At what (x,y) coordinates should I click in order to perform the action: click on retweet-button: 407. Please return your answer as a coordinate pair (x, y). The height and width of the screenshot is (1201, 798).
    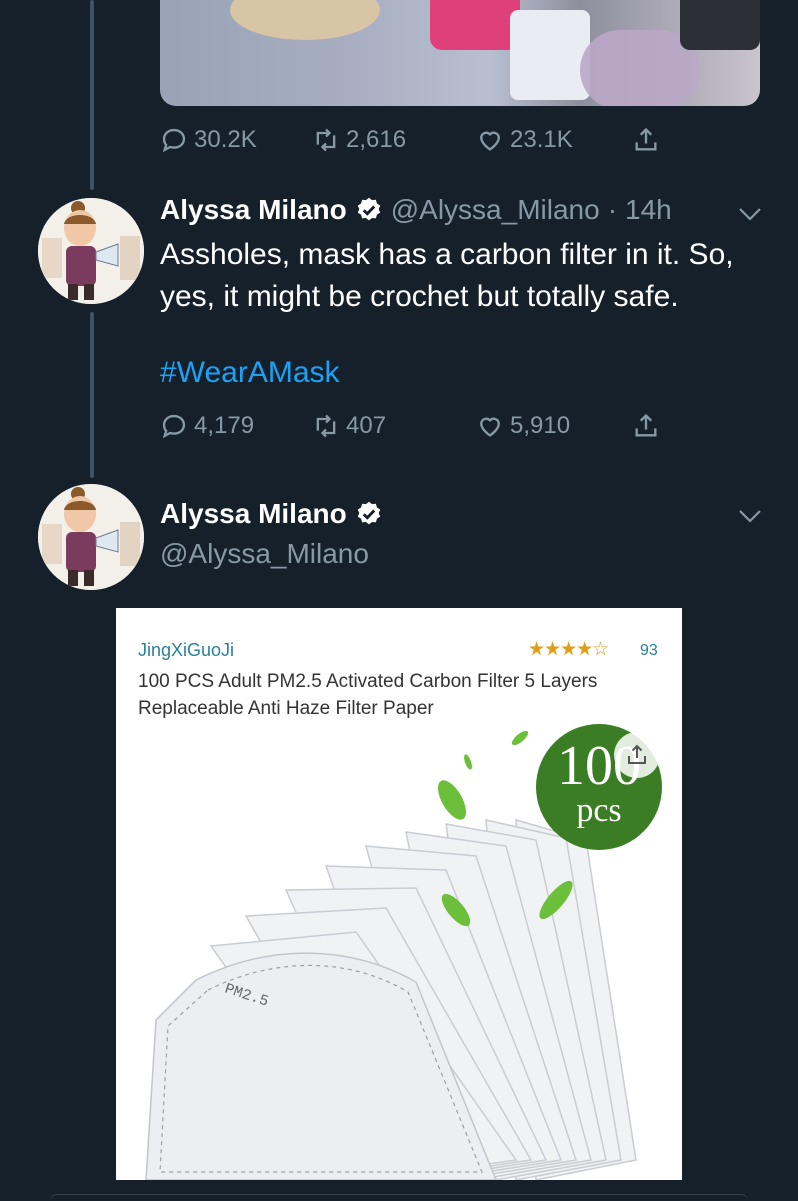
    Looking at the image, I should click on (394, 426).